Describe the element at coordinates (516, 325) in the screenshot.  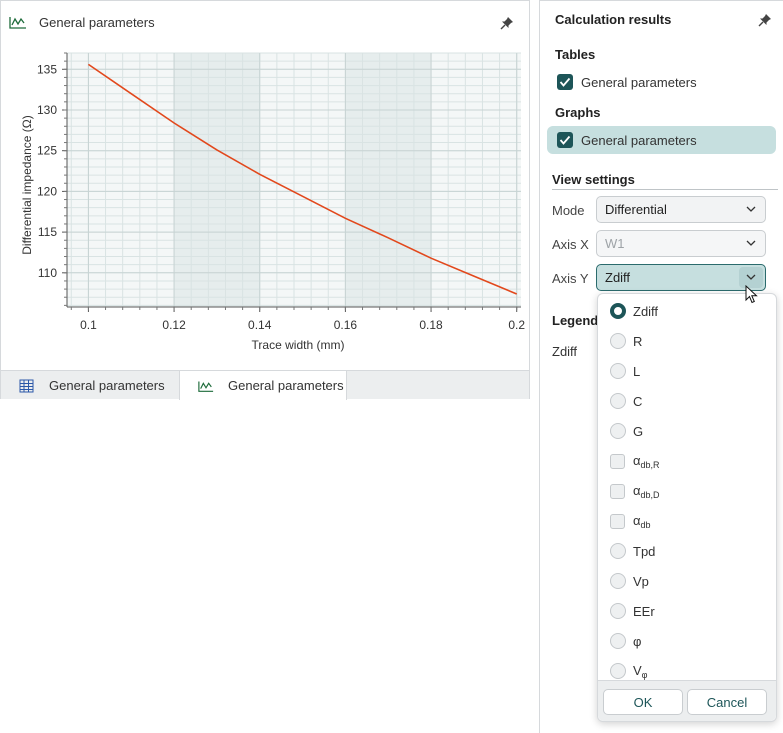
I see `x-tick-label: 0.2` at that location.